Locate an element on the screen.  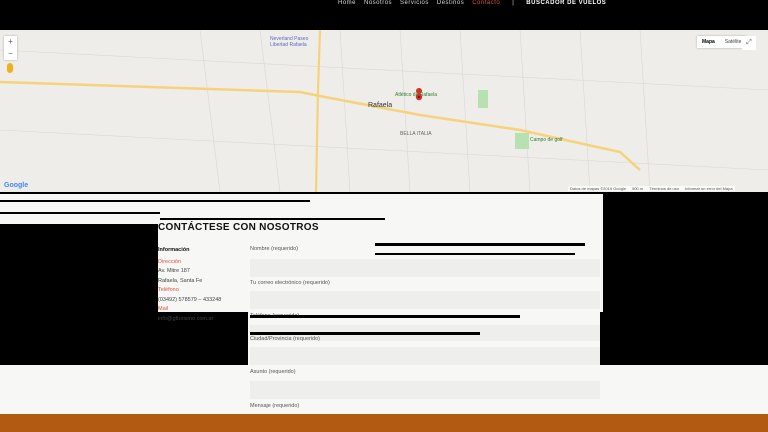
fullscreen-icon: ⤢ is located at coordinates (749, 43).